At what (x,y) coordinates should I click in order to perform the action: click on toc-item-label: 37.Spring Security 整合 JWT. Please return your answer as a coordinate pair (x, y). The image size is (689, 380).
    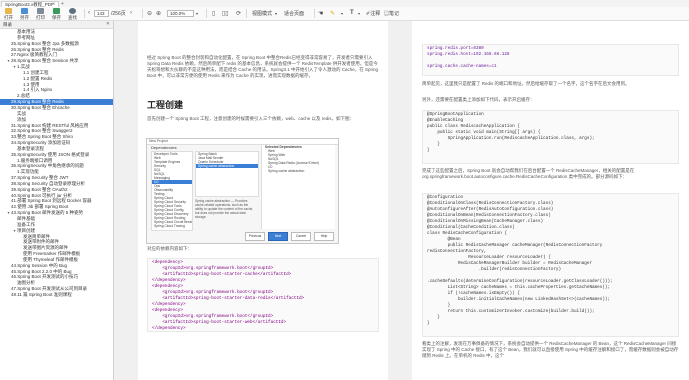
    Looking at the image, I should click on (40, 178).